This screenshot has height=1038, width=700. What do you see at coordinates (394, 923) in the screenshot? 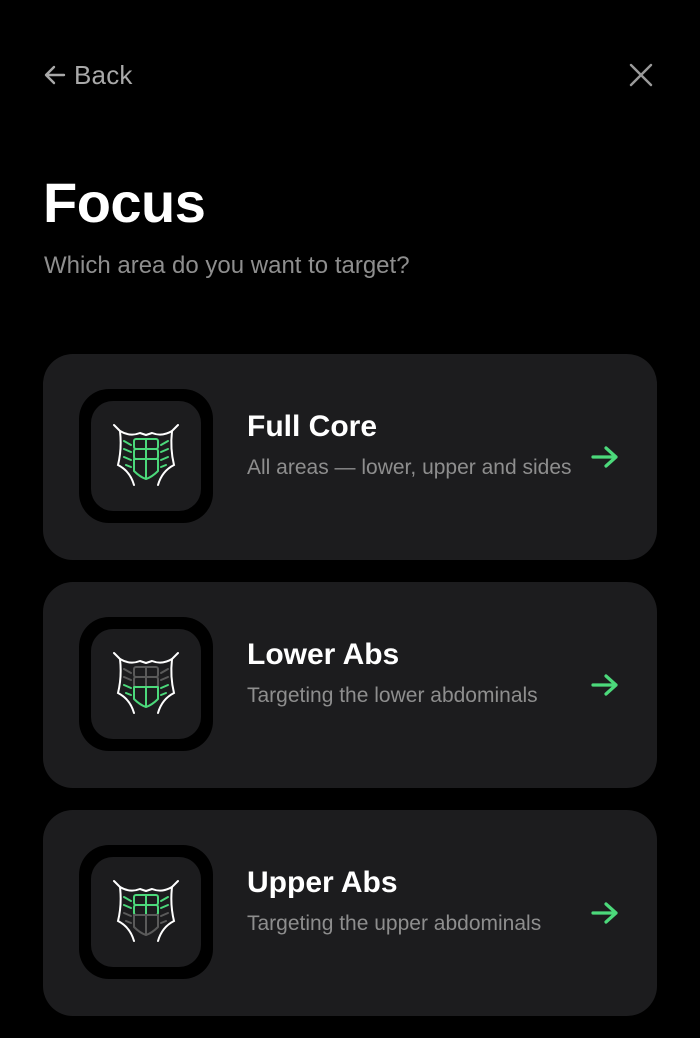
I see `option-description: Targeting the upper abdominals` at bounding box center [394, 923].